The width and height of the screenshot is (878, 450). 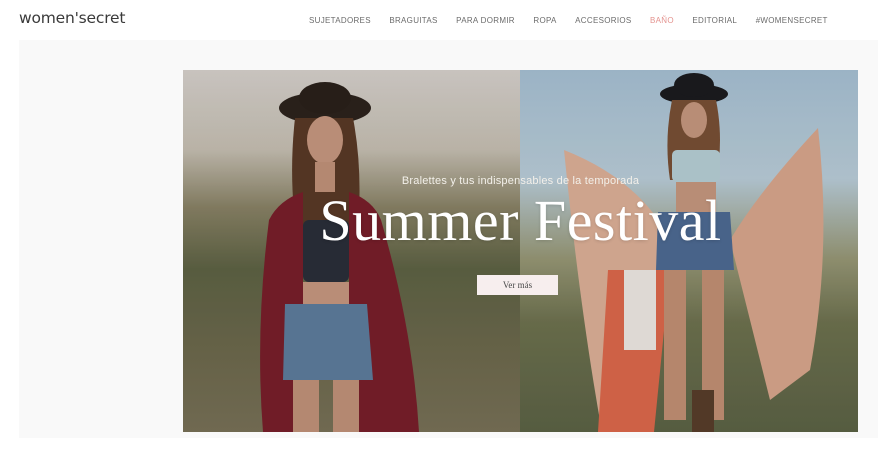 What do you see at coordinates (662, 20) in the screenshot?
I see `nav-item-bano: BAÑO` at bounding box center [662, 20].